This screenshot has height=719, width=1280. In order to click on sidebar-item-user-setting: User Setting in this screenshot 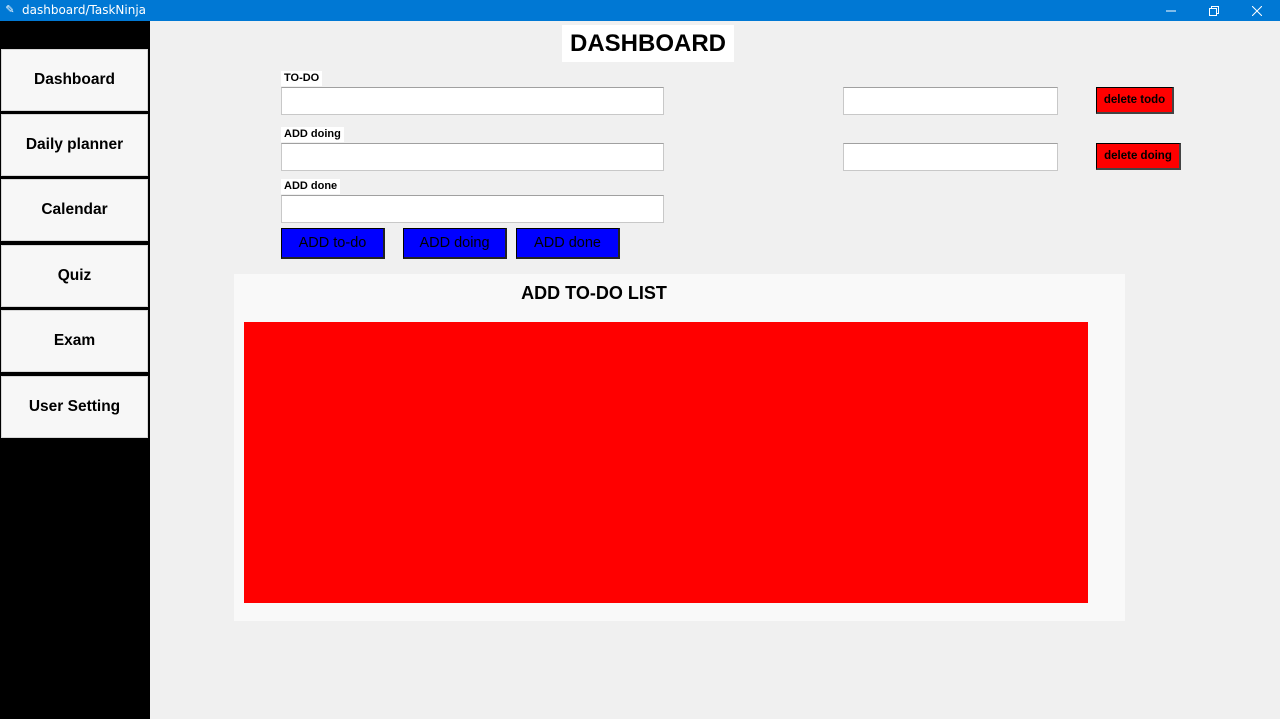, I will do `click(74, 407)`.